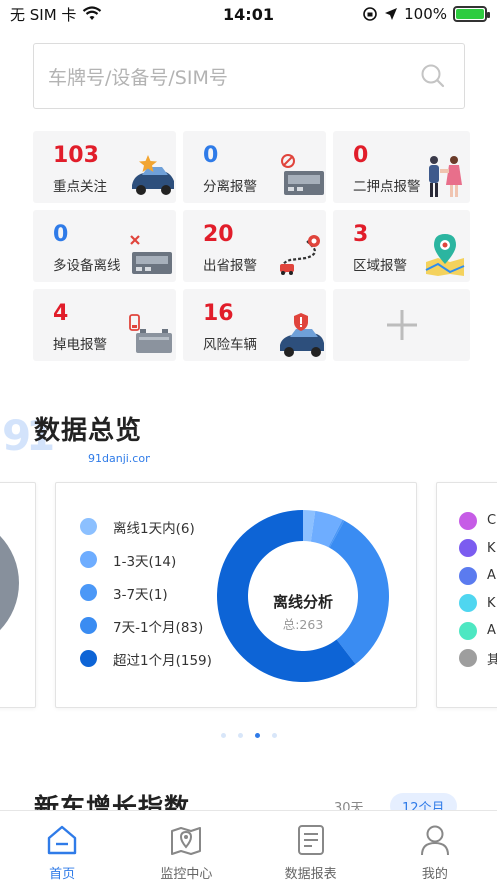 This screenshot has width=497, height=883. What do you see at coordinates (119, 458) in the screenshot?
I see `watermark-text: 91danji.com` at bounding box center [119, 458].